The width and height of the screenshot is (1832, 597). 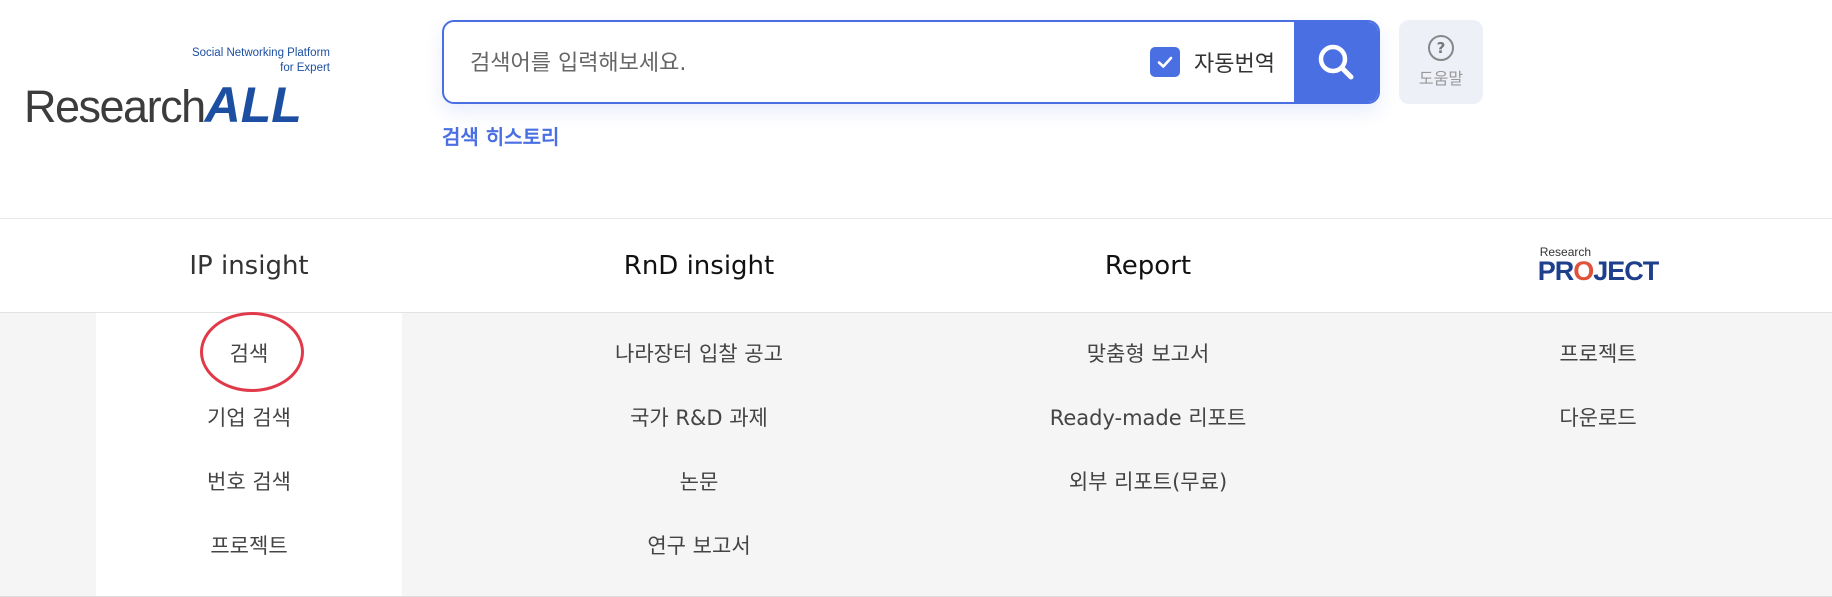 I want to click on help-button: ? 도움말, so click(x=1441, y=62).